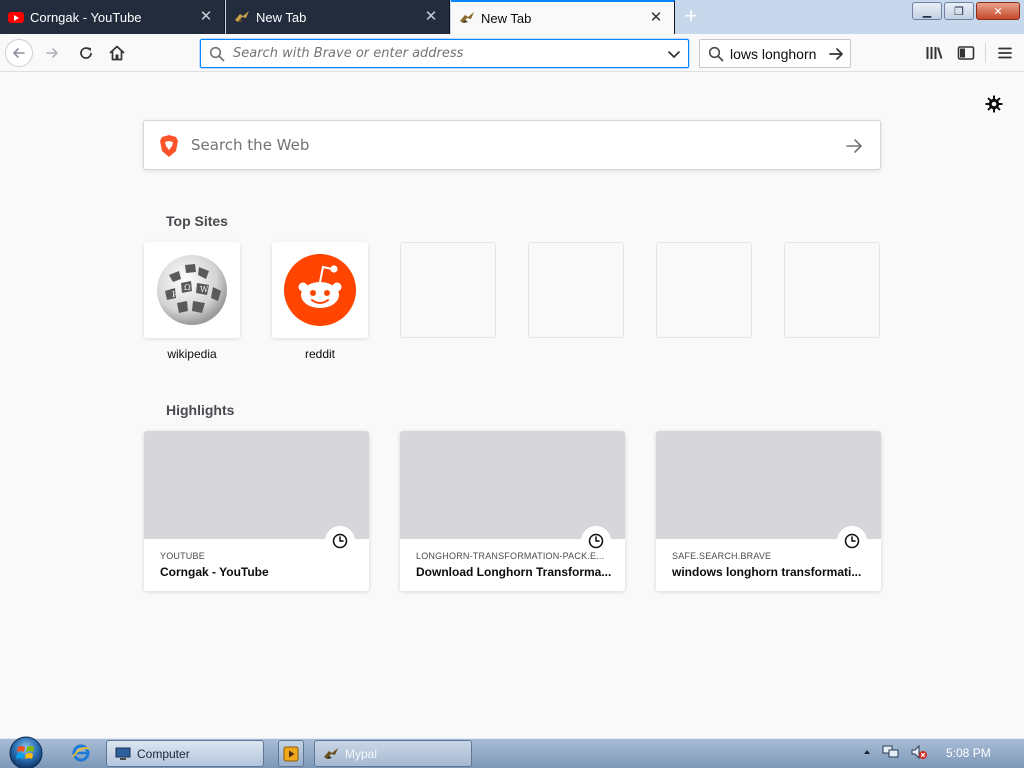 The image size is (1024, 768). I want to click on hamburger-menu-icon, so click(1005, 53).